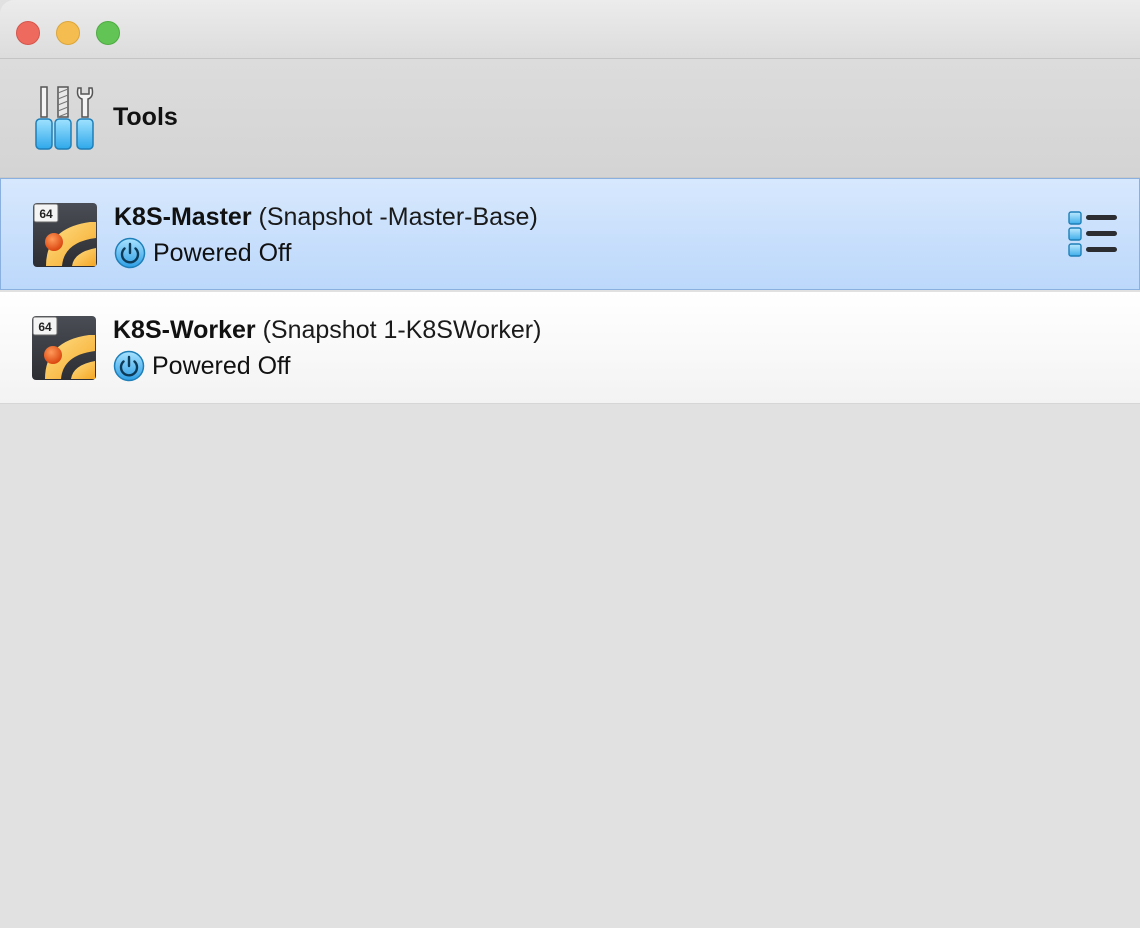 This screenshot has width=1140, height=928. Describe the element at coordinates (145, 117) in the screenshot. I see `tools-label: Tools` at that location.